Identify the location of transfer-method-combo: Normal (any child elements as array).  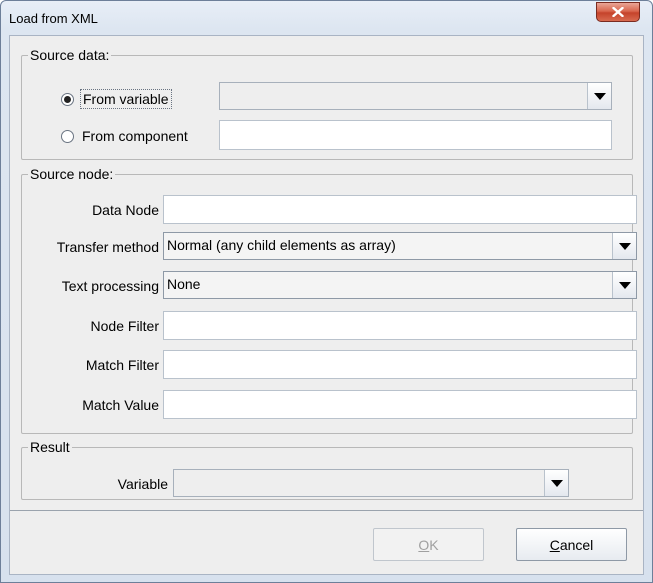
(400, 246).